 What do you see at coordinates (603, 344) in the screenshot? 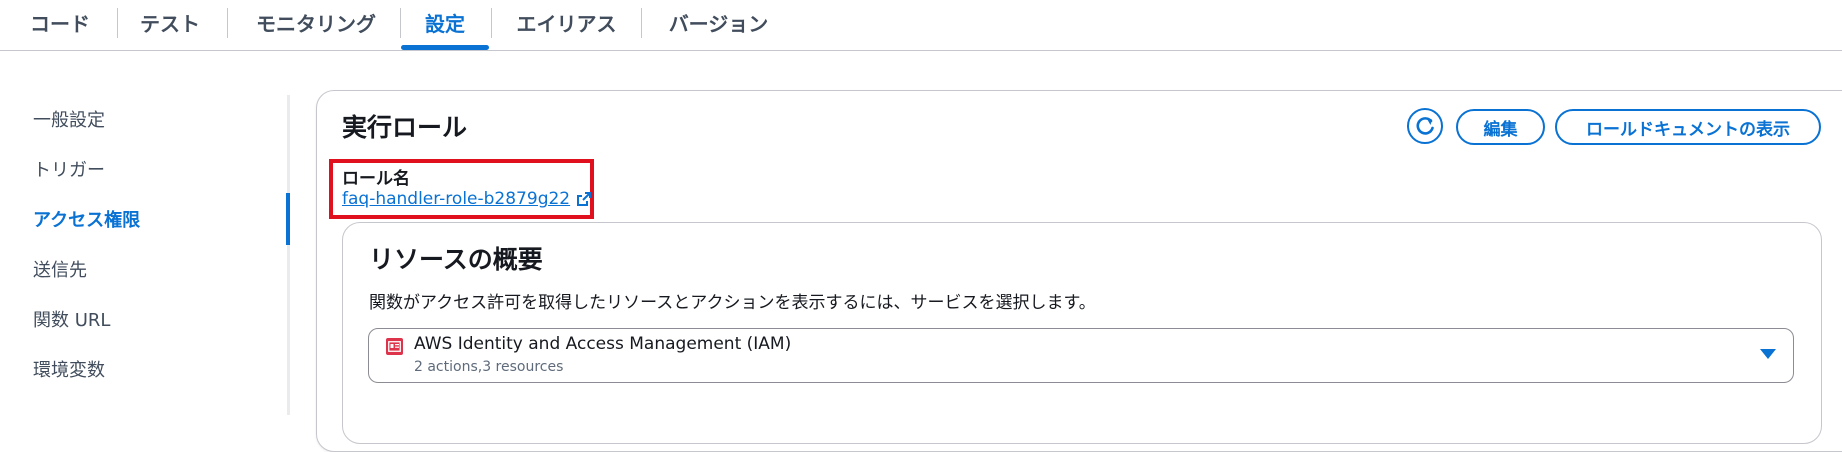
I see `selected-service-name: AWS Identity and Access Management (IAM)` at bounding box center [603, 344].